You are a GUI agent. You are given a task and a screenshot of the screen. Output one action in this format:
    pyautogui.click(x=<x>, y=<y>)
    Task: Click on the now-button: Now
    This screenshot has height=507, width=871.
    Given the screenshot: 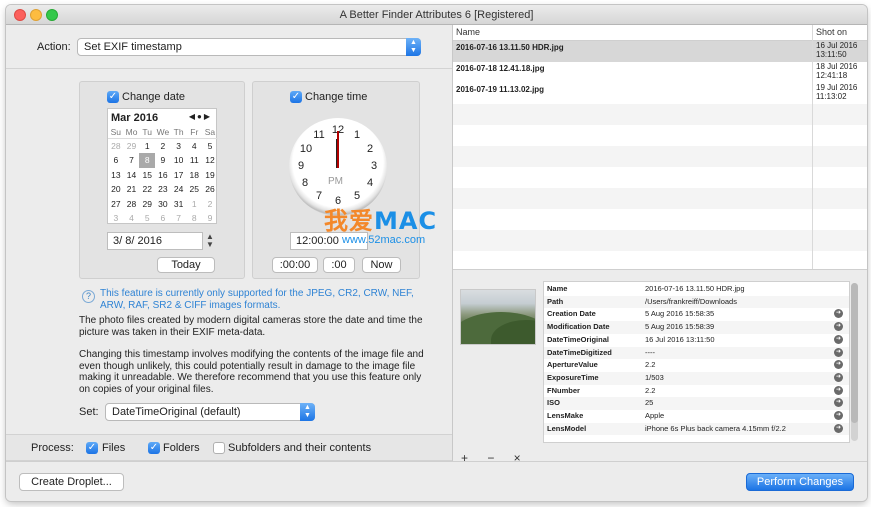 What is the action you would take?
    pyautogui.click(x=381, y=265)
    